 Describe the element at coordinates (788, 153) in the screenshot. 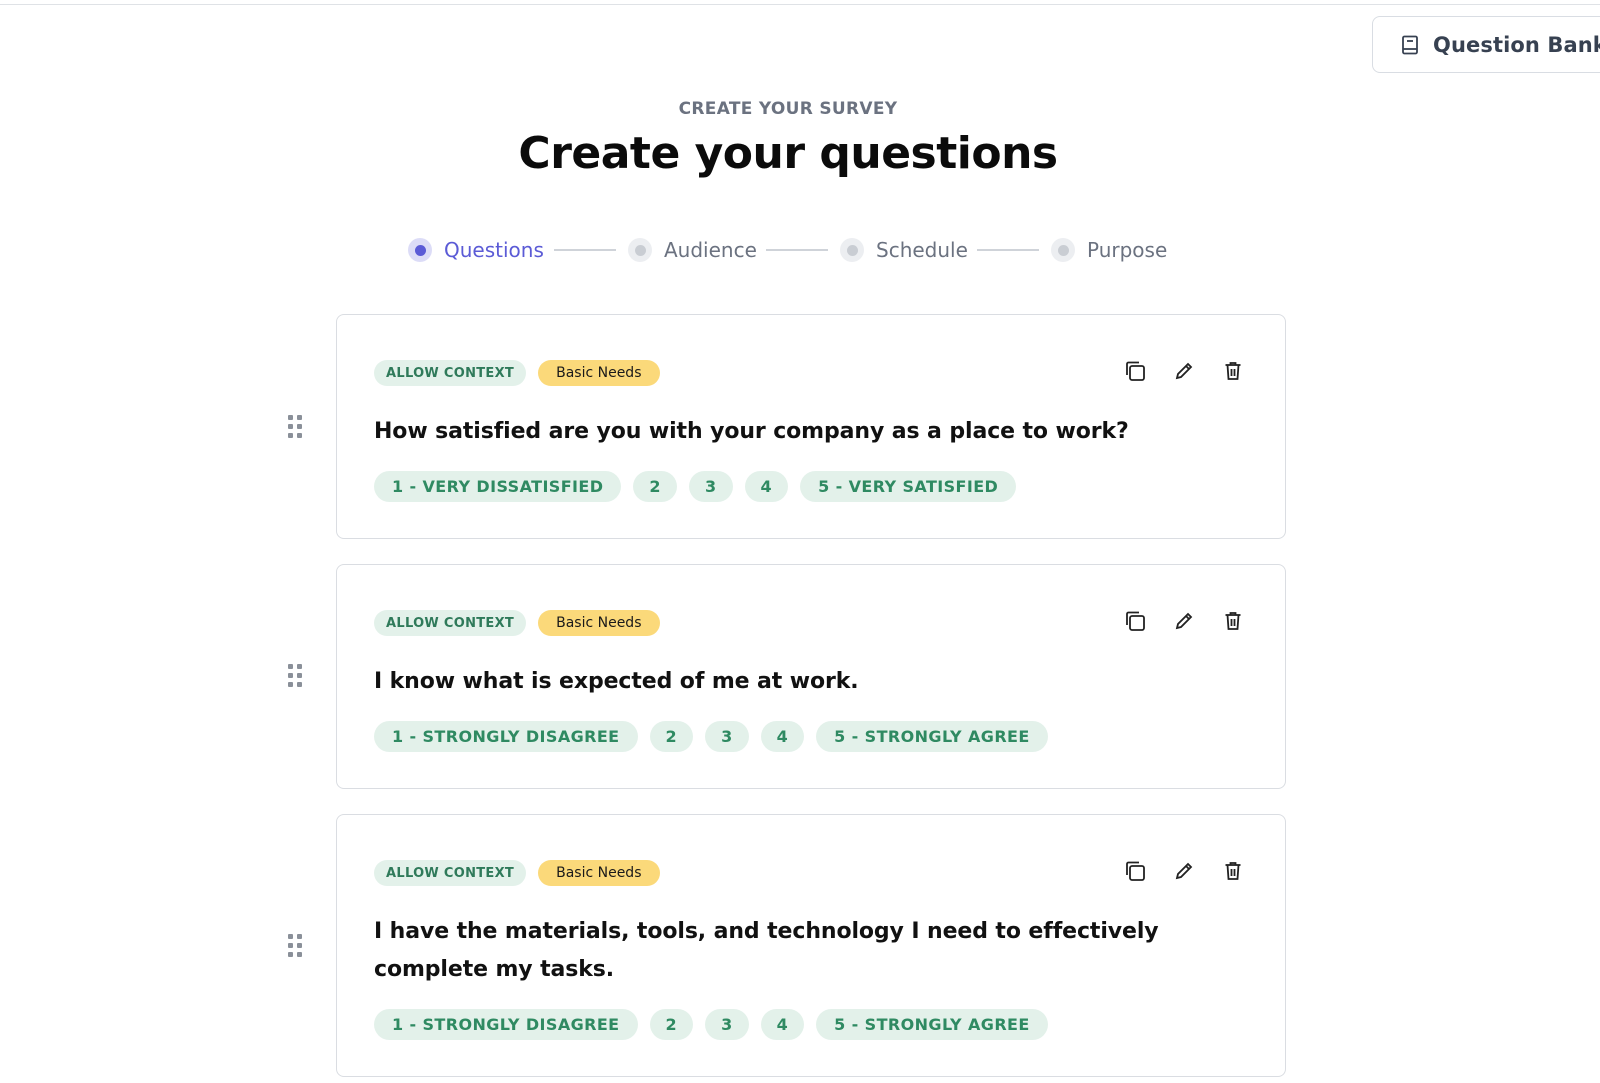

I see `page-title: Create your questions` at that location.